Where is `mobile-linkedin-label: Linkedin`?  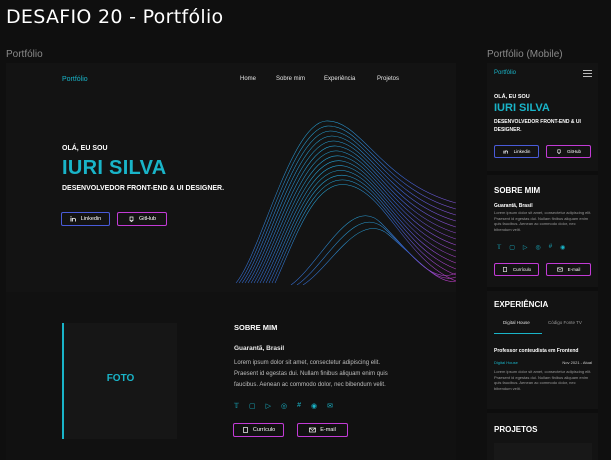
mobile-linkedin-label: Linkedin is located at coordinates (522, 151).